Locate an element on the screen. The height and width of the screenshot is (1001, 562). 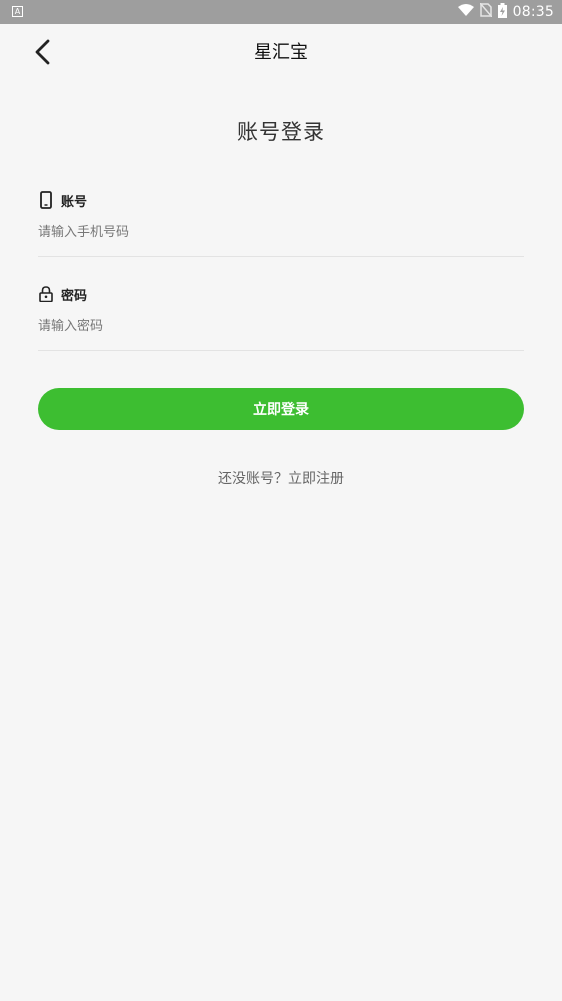
battery-charging-icon is located at coordinates (502, 12).